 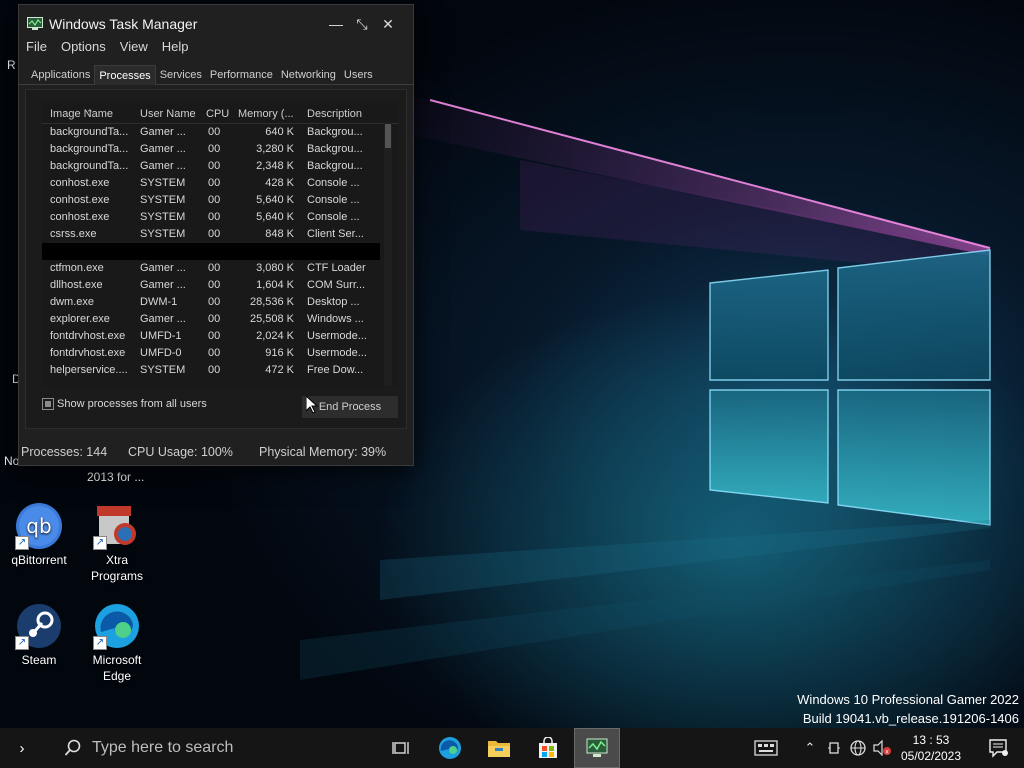 I want to click on maximize-button: ⤡, so click(x=362, y=24).